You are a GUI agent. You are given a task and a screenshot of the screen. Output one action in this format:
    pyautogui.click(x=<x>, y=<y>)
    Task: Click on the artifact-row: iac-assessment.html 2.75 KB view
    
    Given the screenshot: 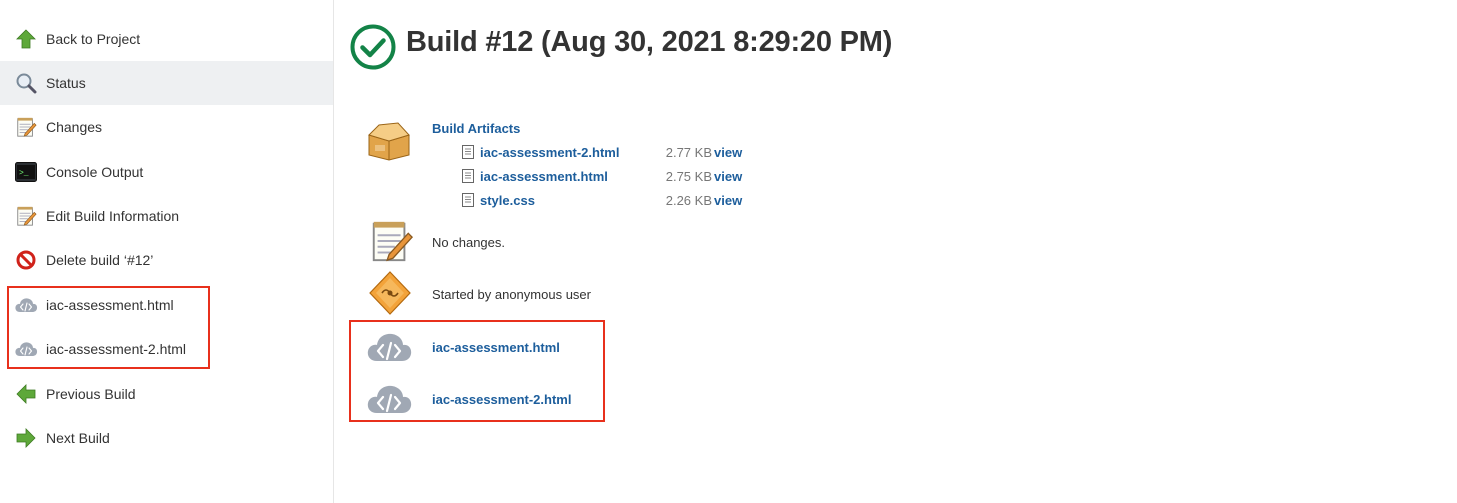 What is the action you would take?
    pyautogui.click(x=612, y=177)
    